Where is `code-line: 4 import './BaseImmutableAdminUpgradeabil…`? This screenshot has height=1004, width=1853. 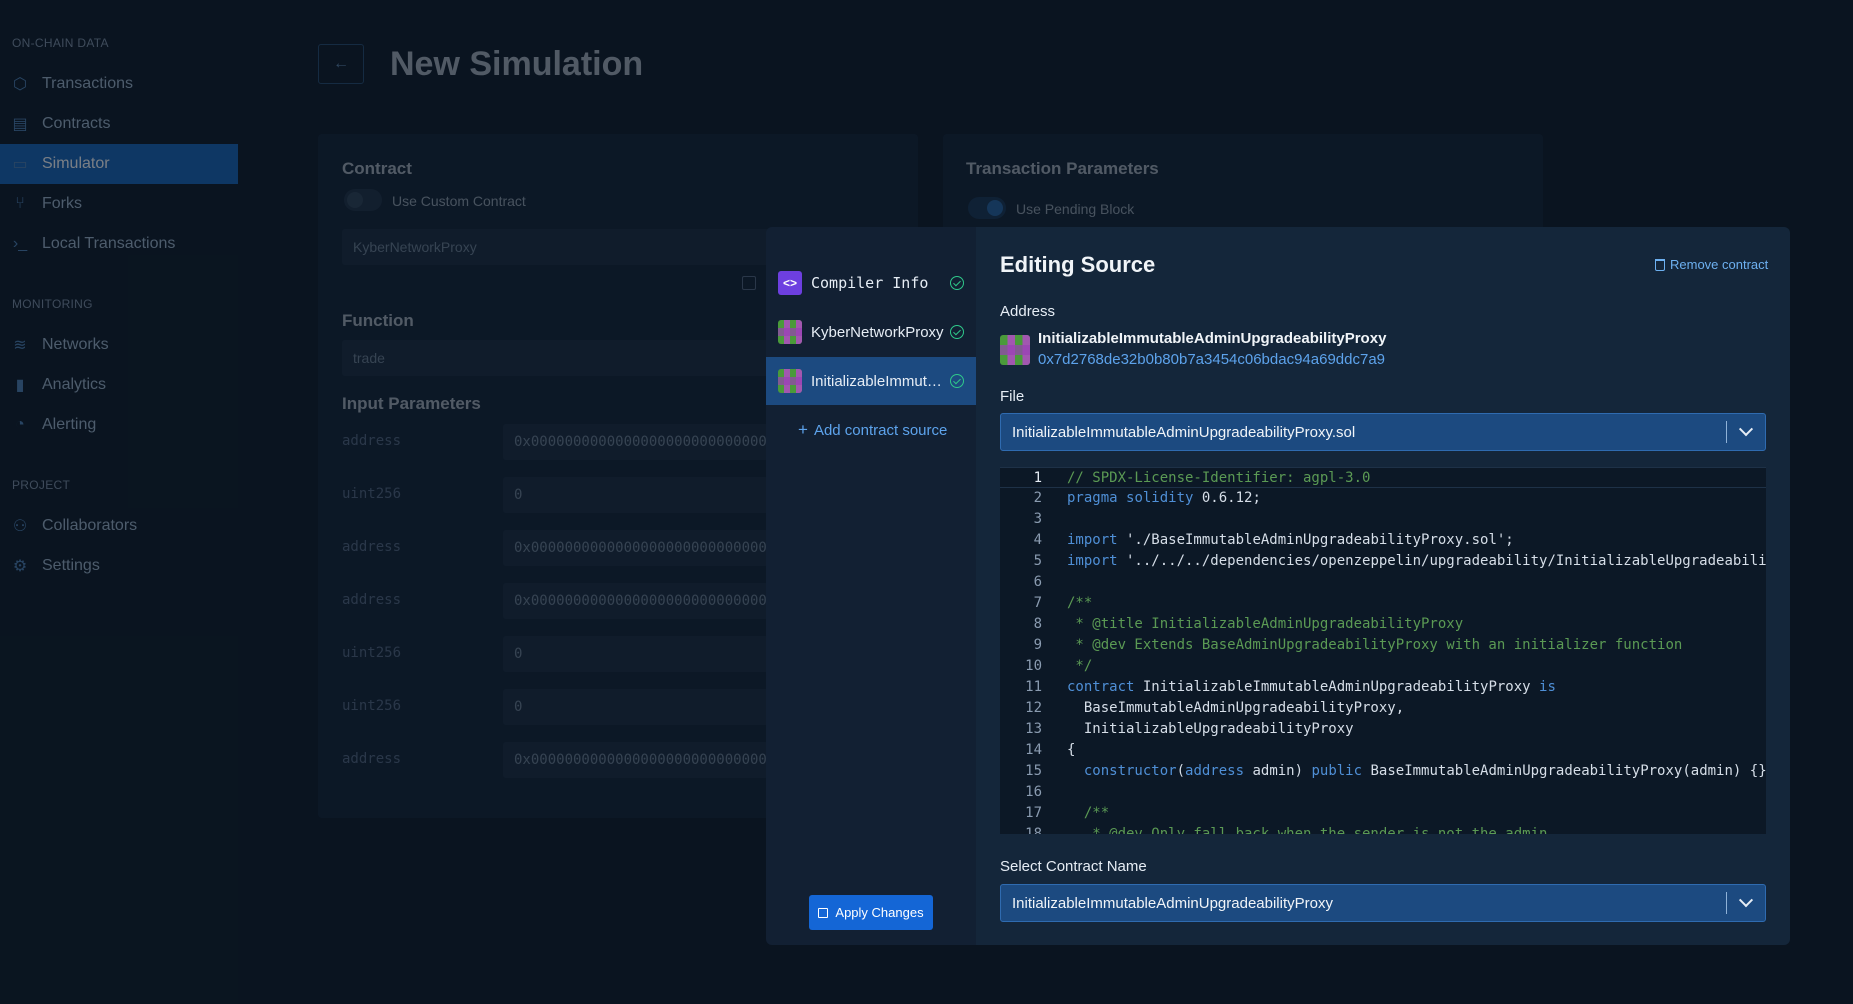 code-line: 4 import './BaseImmutableAdminUpgradeabil… is located at coordinates (1383, 540).